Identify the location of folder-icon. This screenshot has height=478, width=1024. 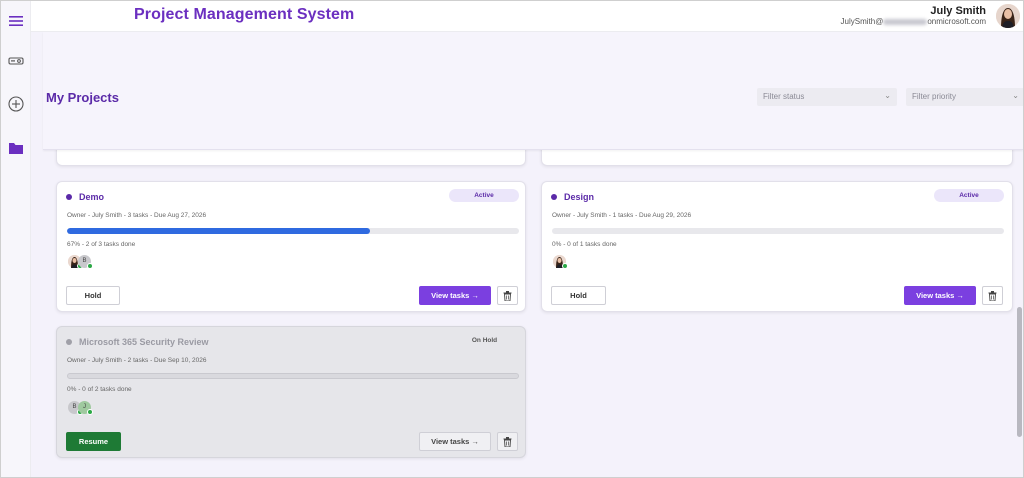
(16, 148).